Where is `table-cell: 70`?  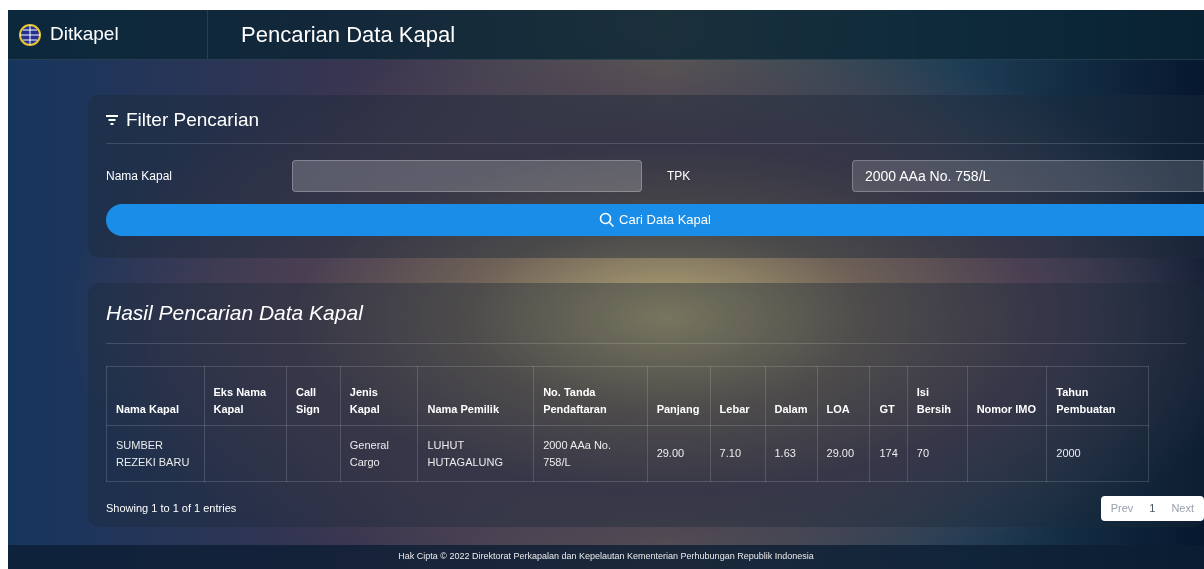 table-cell: 70 is located at coordinates (923, 453).